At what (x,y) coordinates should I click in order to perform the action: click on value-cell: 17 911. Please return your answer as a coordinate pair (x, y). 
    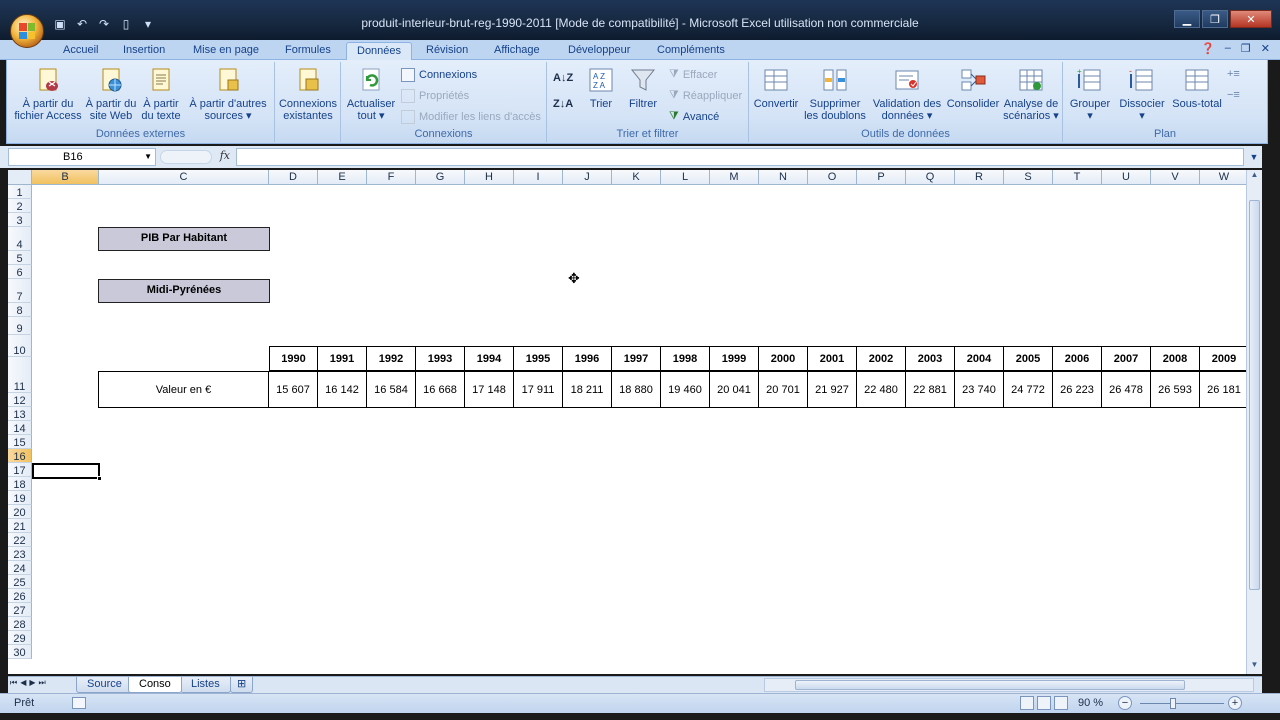
    Looking at the image, I should click on (538, 389).